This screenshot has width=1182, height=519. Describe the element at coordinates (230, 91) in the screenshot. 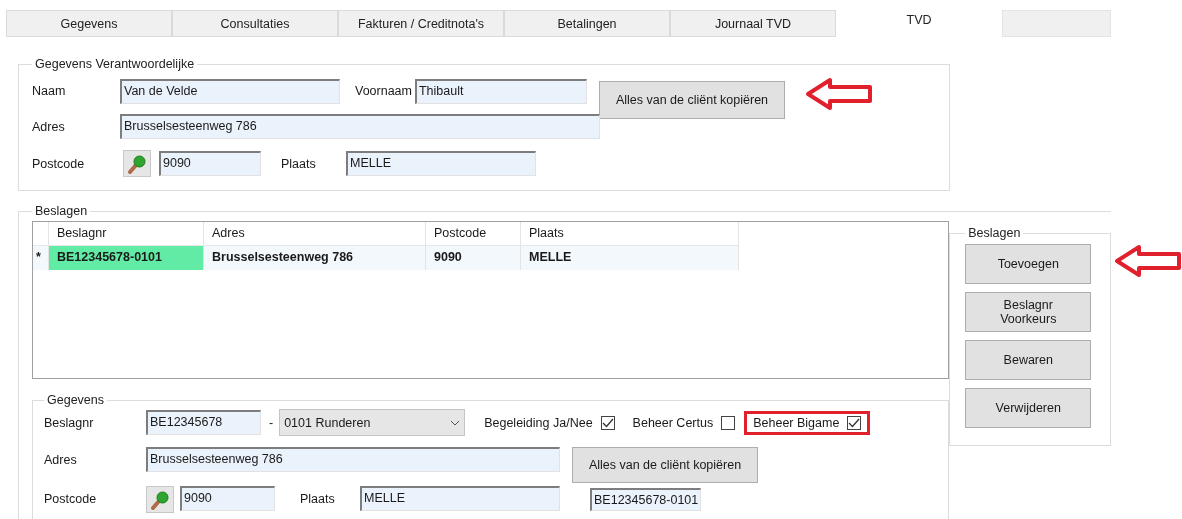

I see `input-field: Van de Velde` at that location.